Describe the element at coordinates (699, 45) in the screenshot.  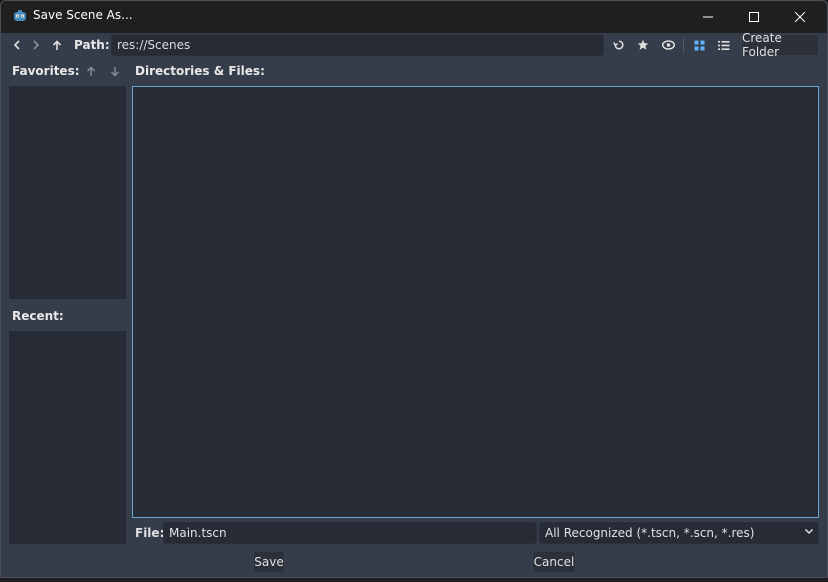
I see `grid-icon` at that location.